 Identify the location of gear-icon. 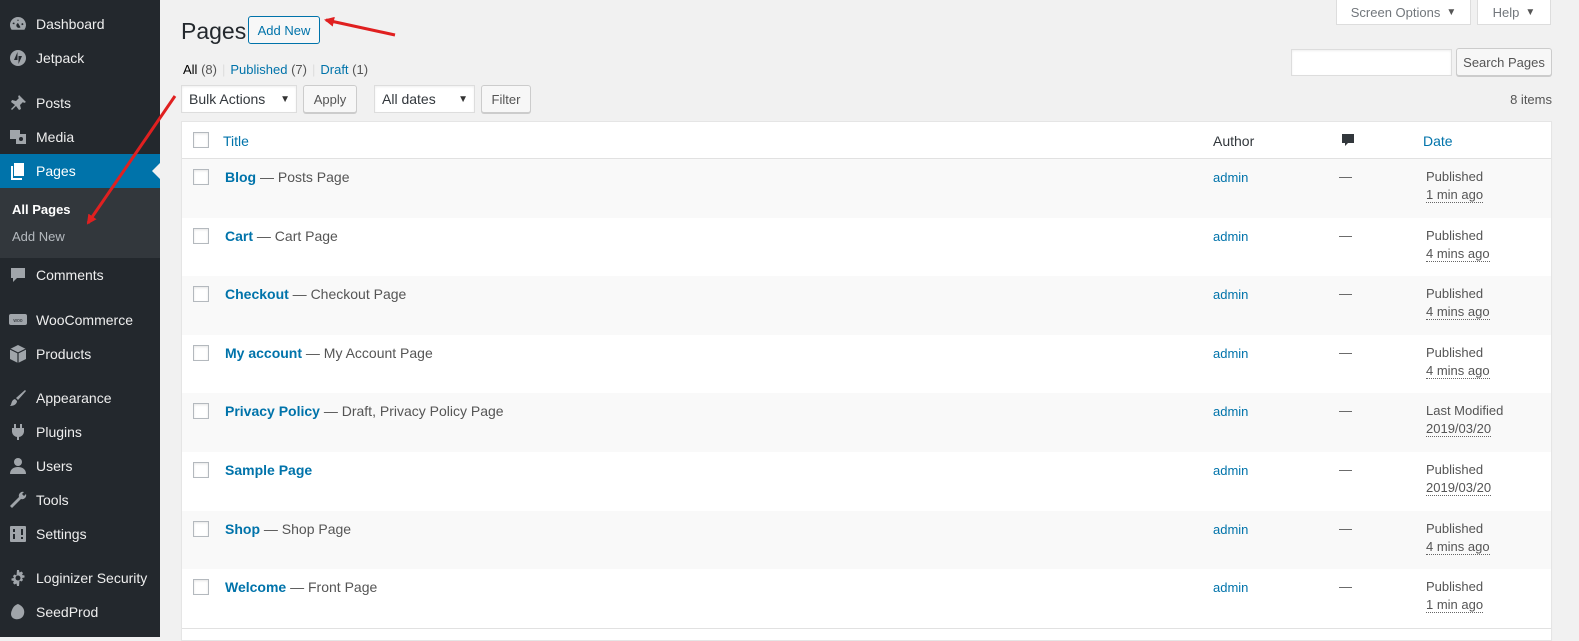
(18, 578).